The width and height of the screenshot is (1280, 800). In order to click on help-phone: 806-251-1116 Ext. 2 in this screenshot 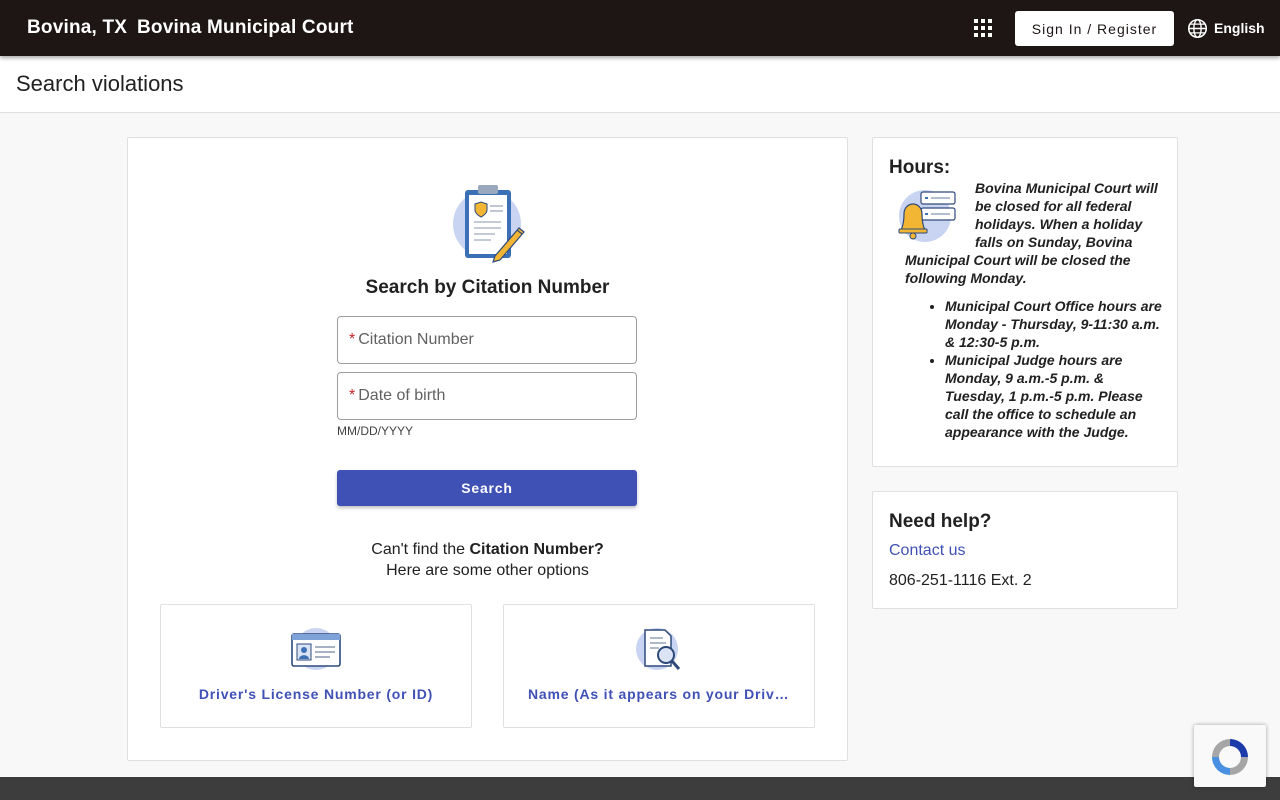, I will do `click(960, 580)`.